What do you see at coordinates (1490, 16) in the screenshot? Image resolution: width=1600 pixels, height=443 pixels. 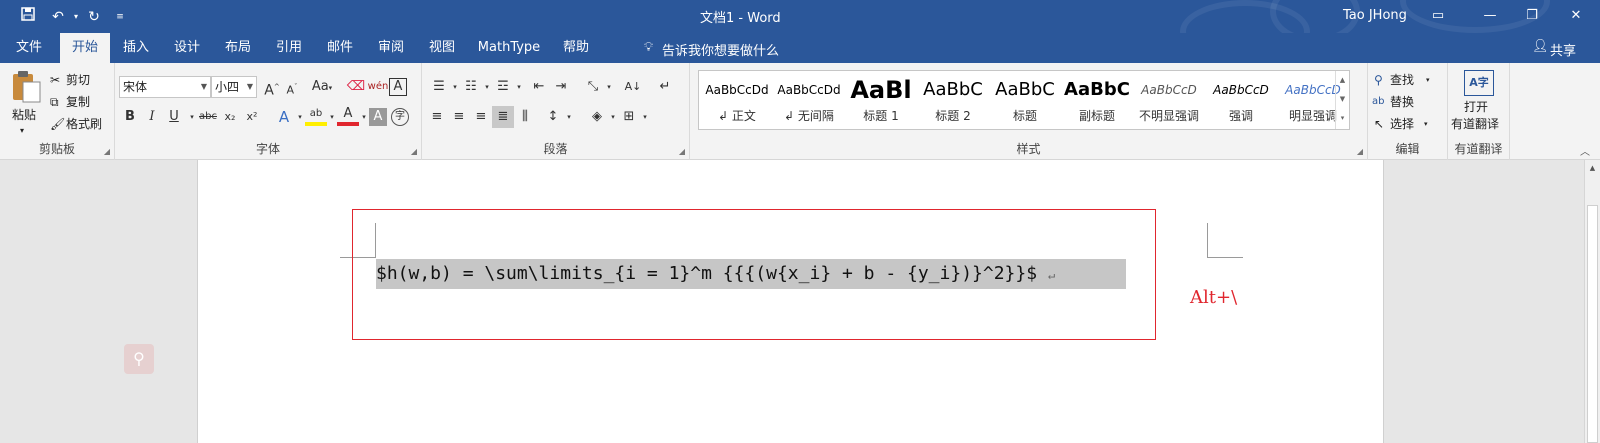 I see `minimize-icon: —` at bounding box center [1490, 16].